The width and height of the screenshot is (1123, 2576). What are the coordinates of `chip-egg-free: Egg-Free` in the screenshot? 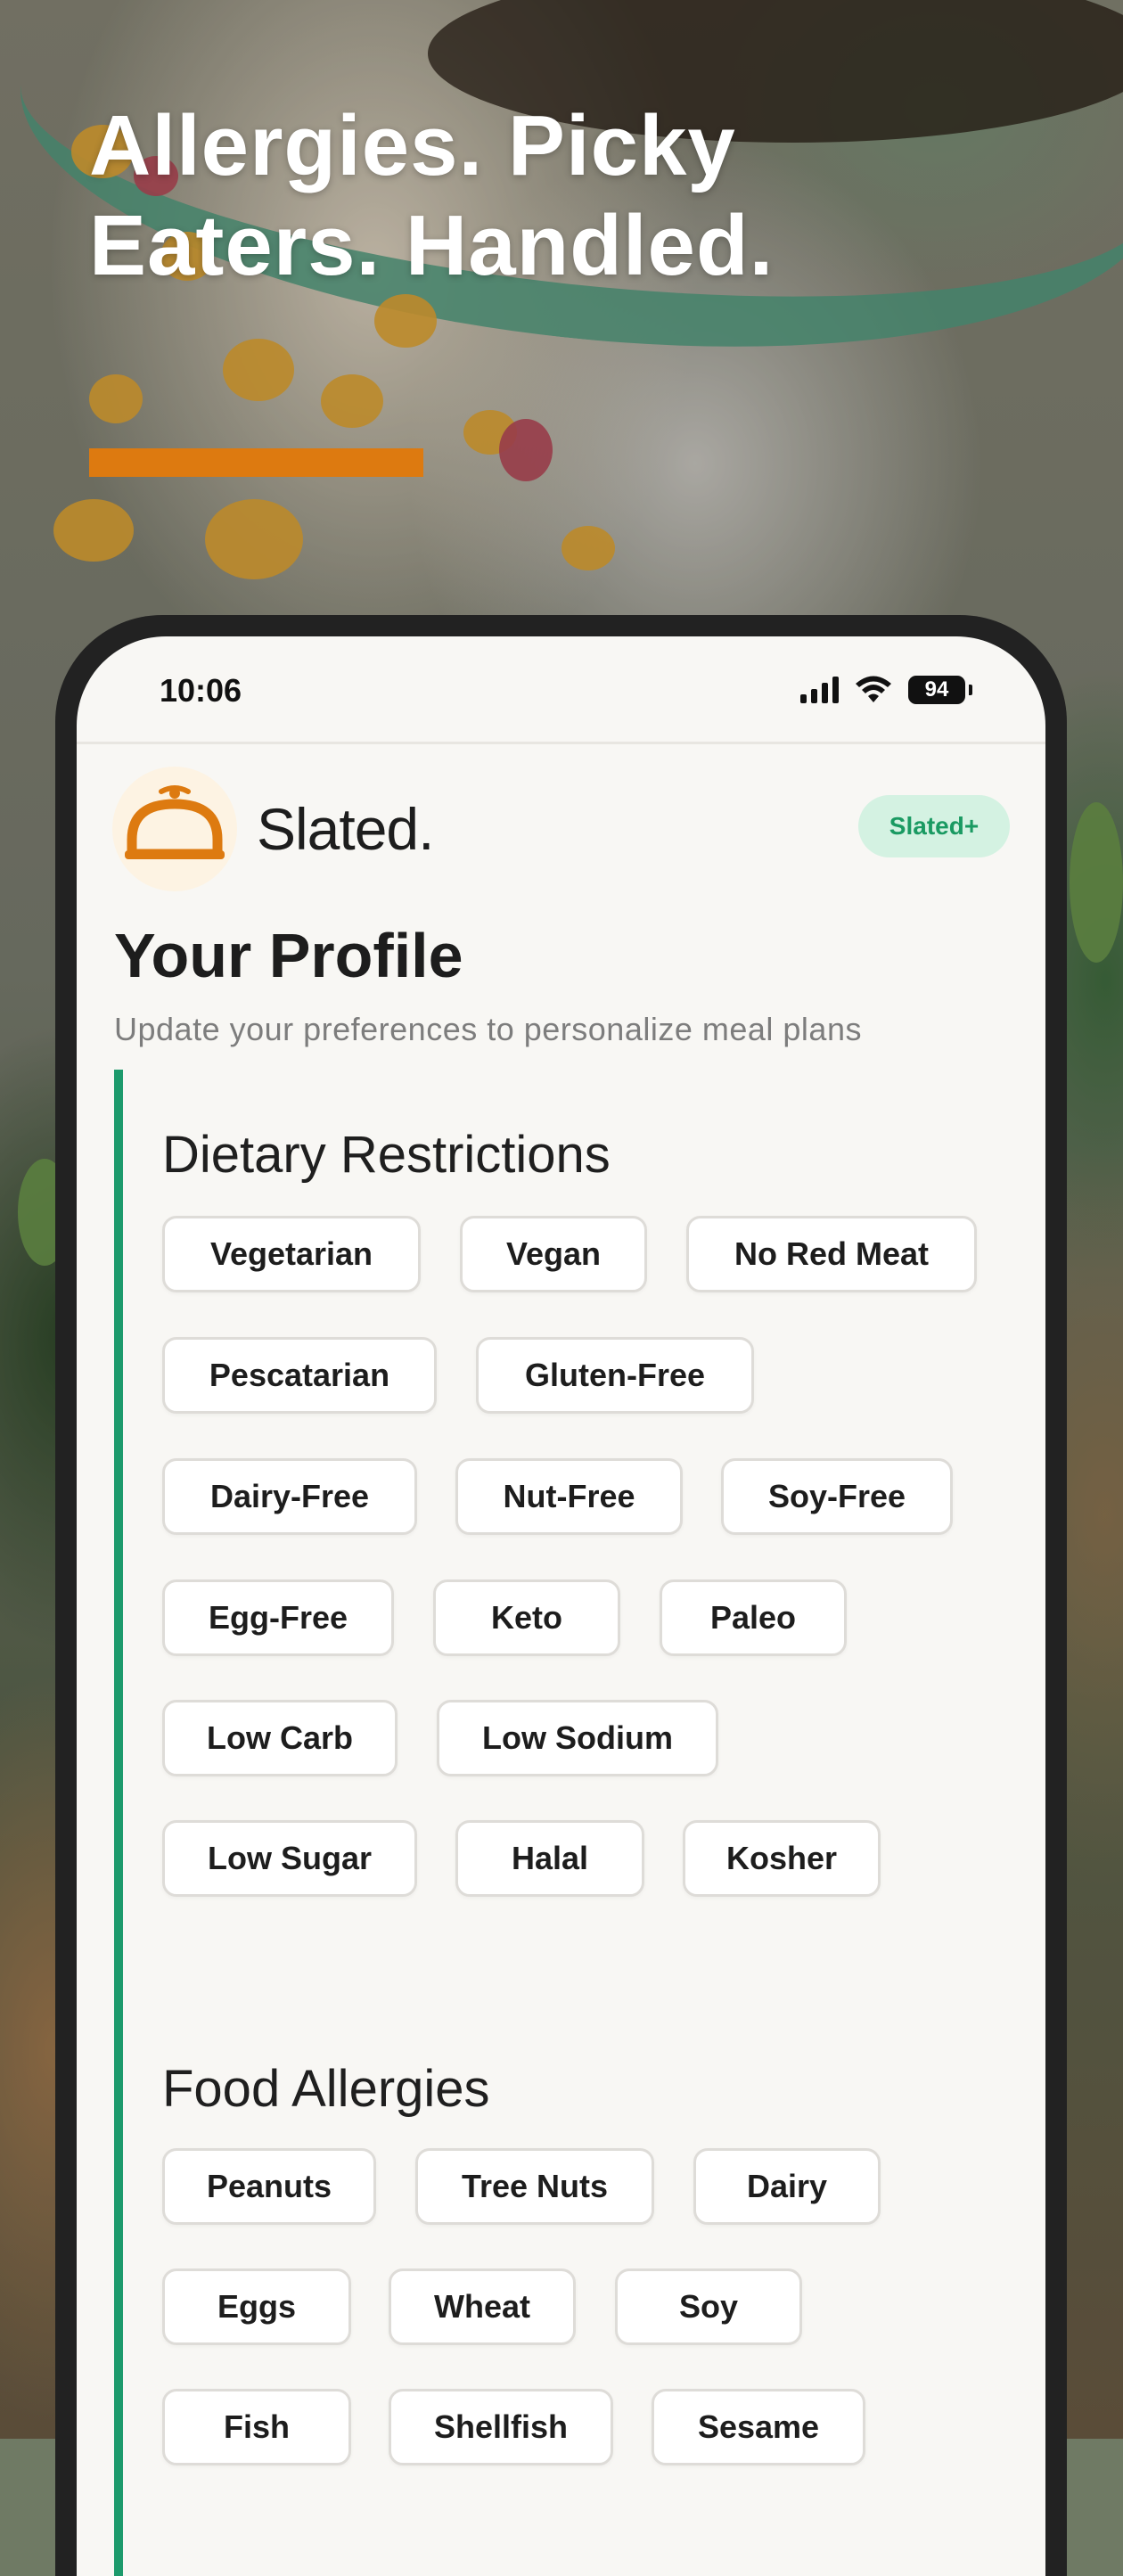 It's located at (278, 1617).